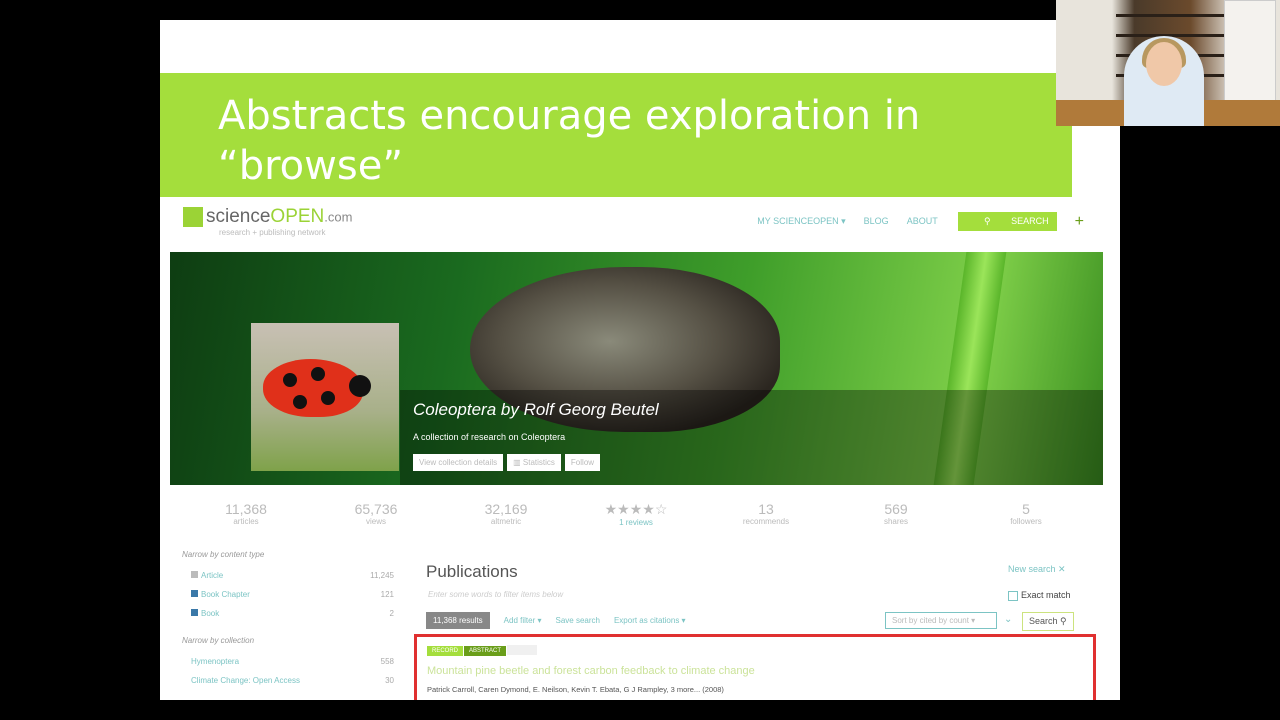 The width and height of the screenshot is (1280, 720). I want to click on chevron-down-icon: ⌄, so click(1008, 619).